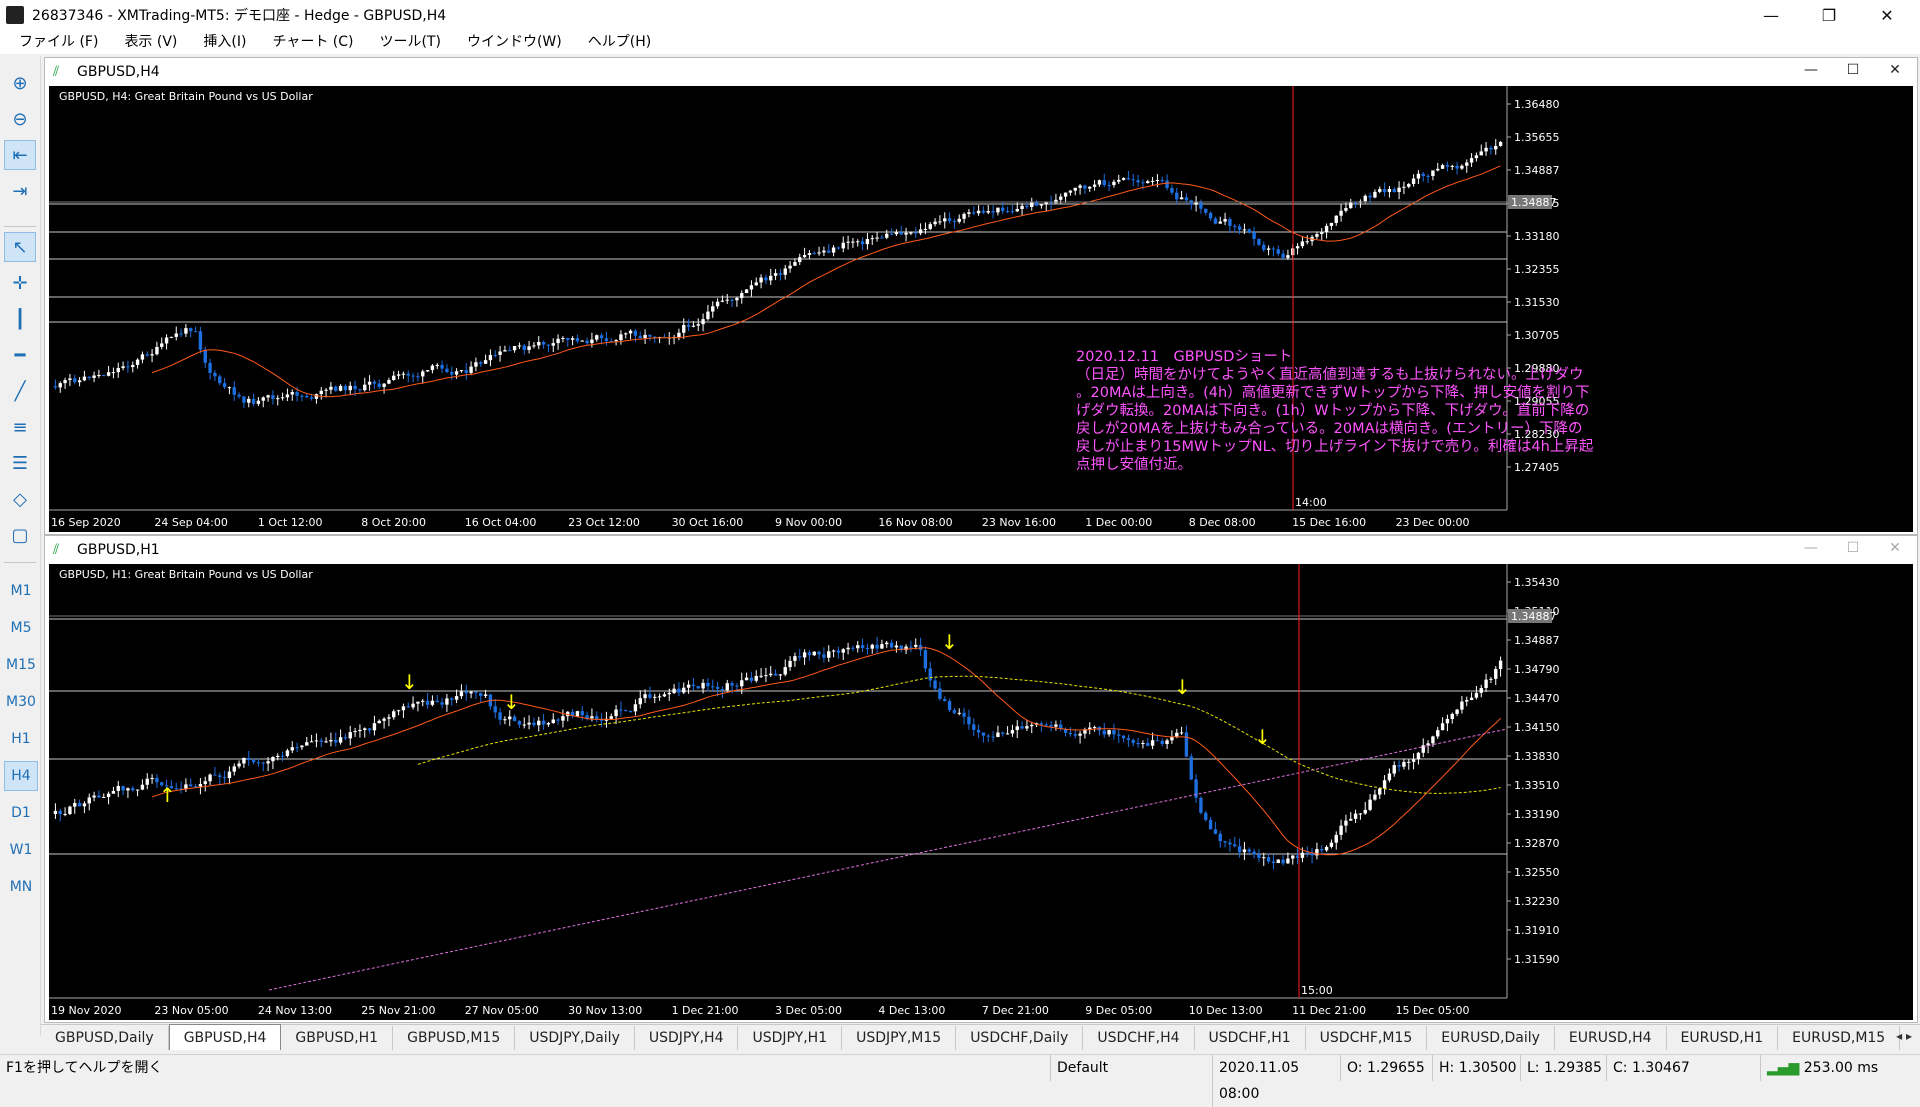 The image size is (1920, 1107). What do you see at coordinates (21, 813) in the screenshot?
I see `timeframe-d1: D1` at bounding box center [21, 813].